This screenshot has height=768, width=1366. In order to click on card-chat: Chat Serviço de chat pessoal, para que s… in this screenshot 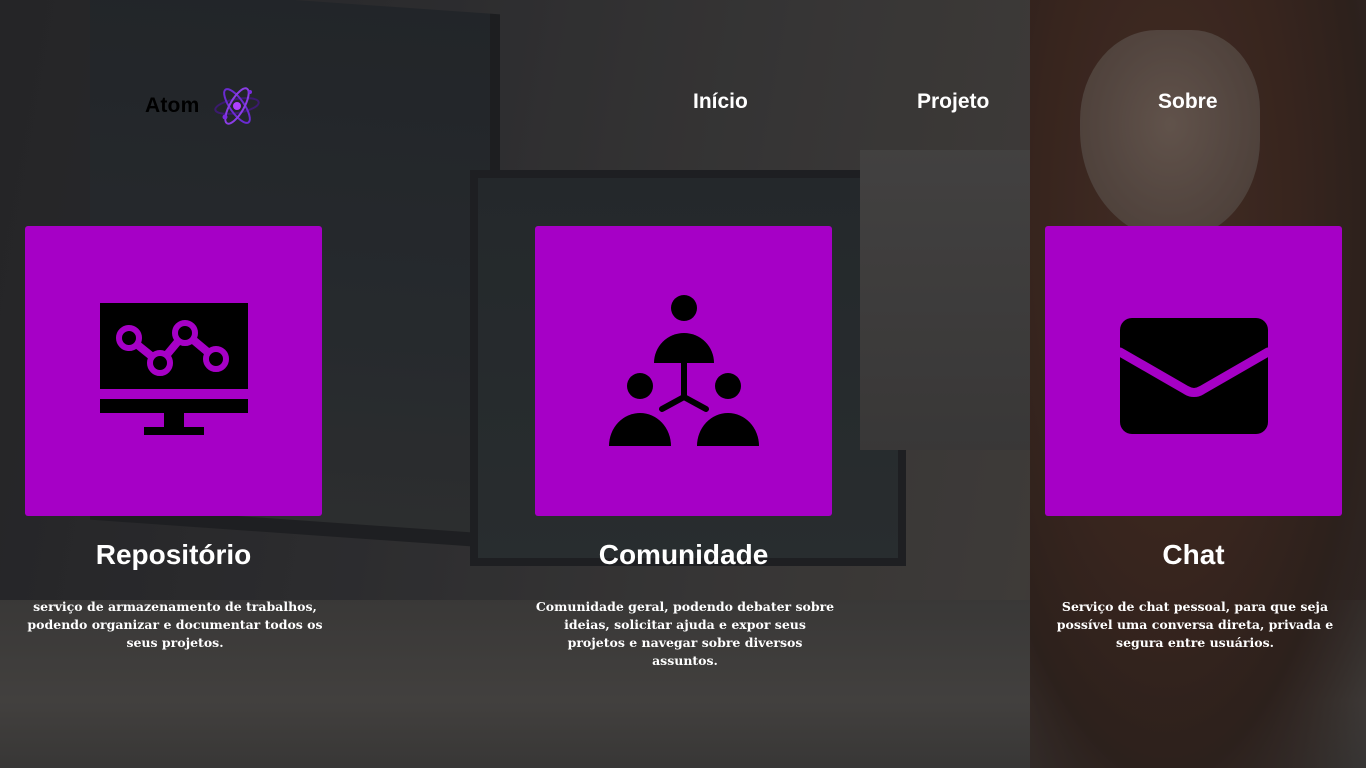, I will do `click(1193, 439)`.